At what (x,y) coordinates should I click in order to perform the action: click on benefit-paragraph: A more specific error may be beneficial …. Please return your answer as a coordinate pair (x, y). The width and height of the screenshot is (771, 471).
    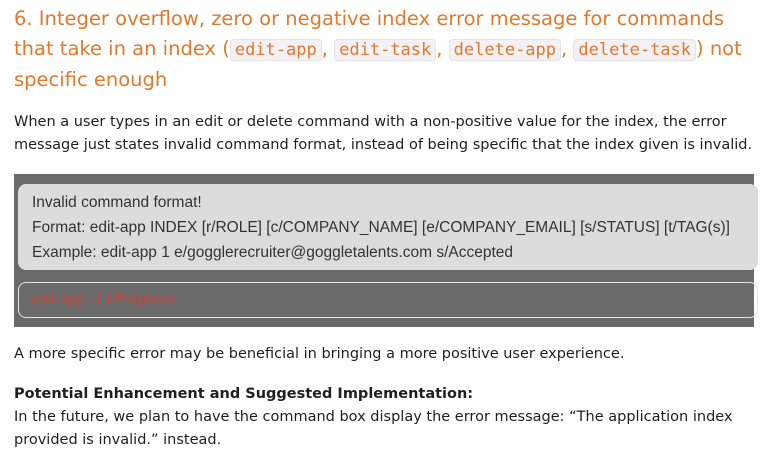
    Looking at the image, I should click on (319, 354).